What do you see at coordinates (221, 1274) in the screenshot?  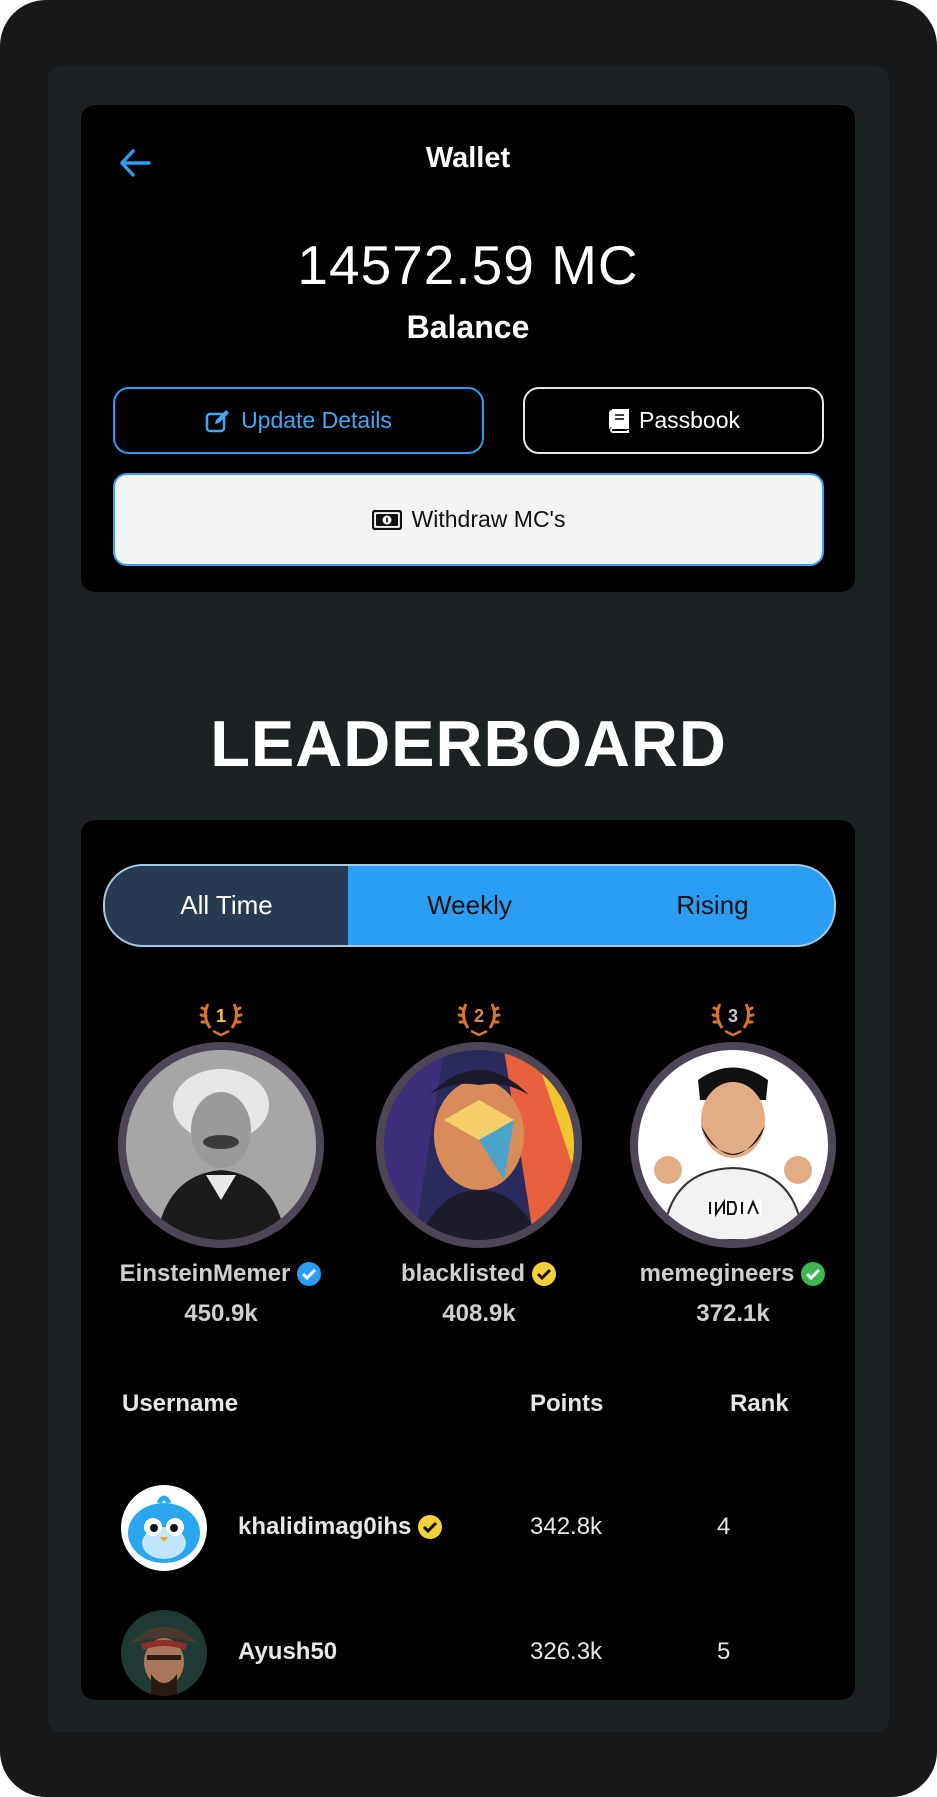 I see `podium-username: EinsteinMemer` at bounding box center [221, 1274].